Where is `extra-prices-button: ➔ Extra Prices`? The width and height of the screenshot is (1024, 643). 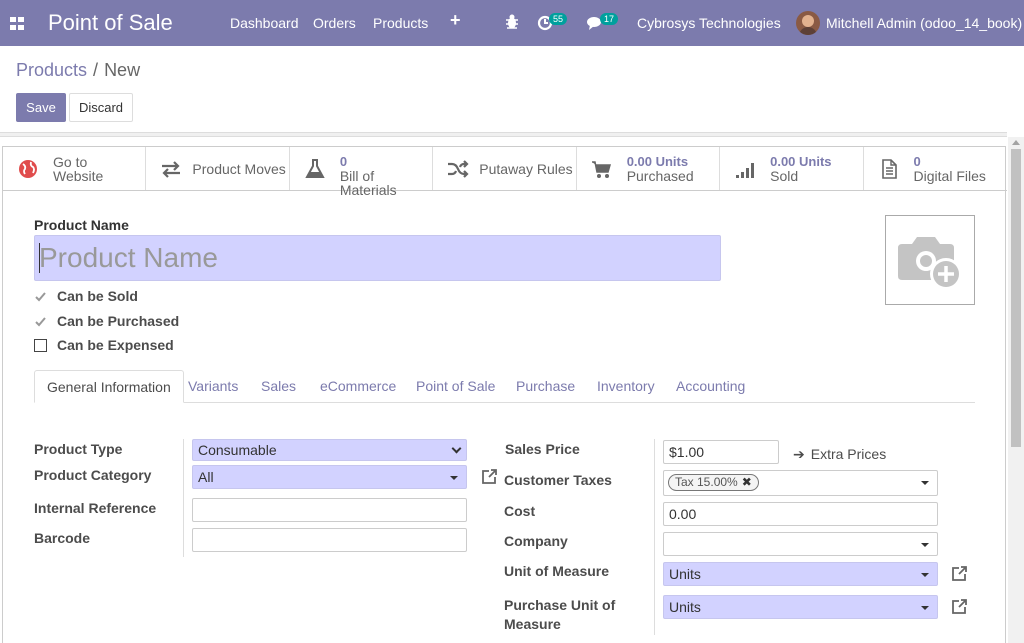 extra-prices-button: ➔ Extra Prices is located at coordinates (839, 454).